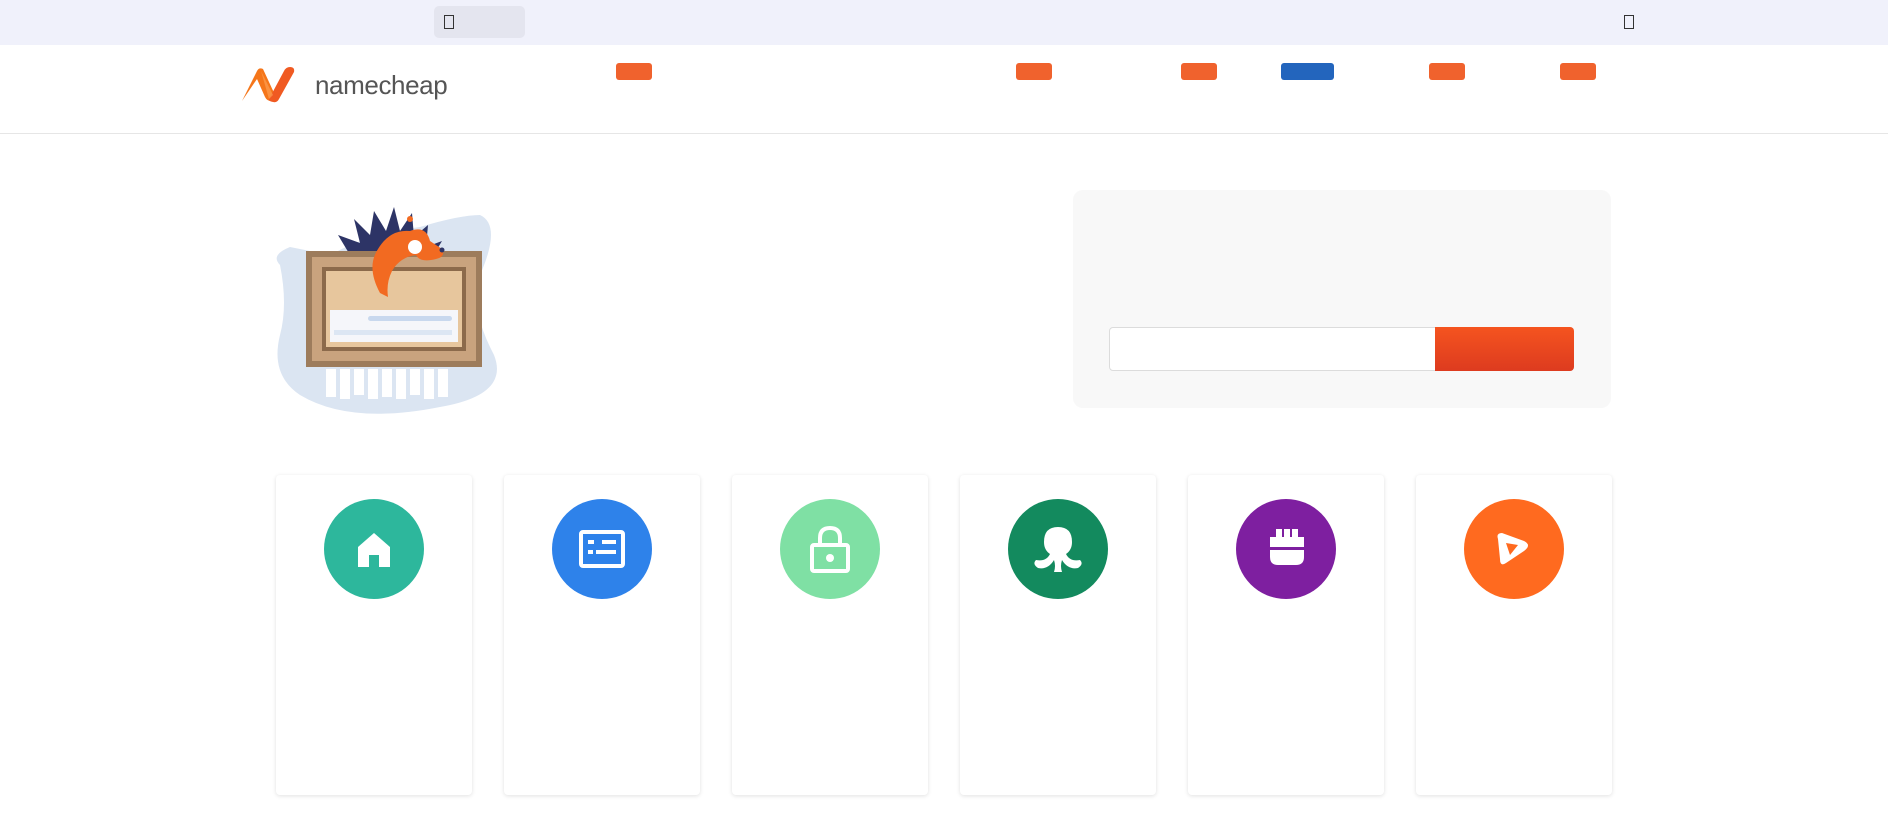  Describe the element at coordinates (268, 85) in the screenshot. I see `namecheap-logo-icon` at that location.